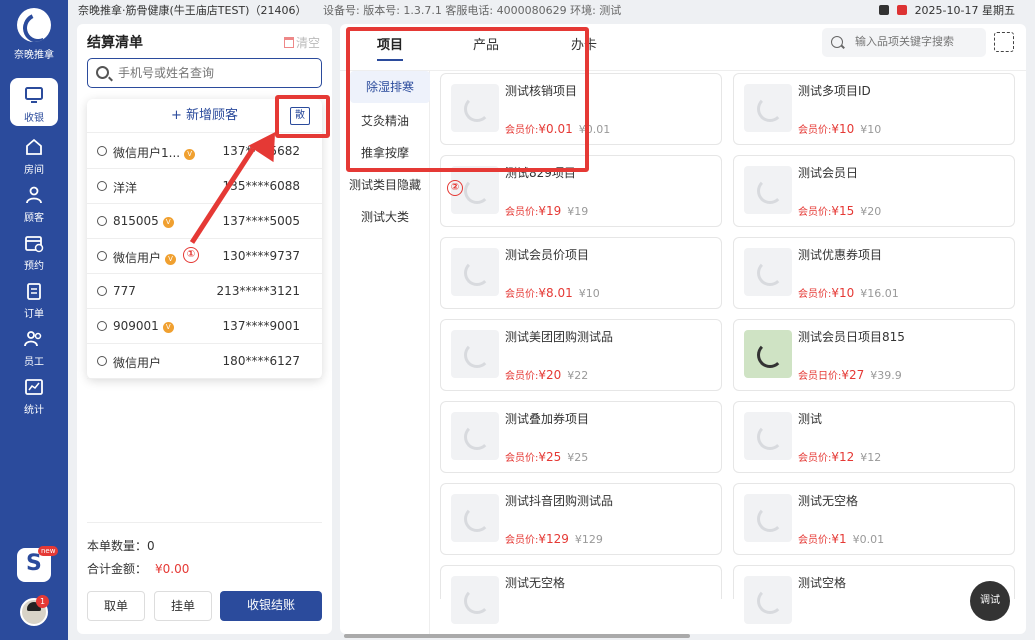  What do you see at coordinates (1004, 42) in the screenshot?
I see `scan-icon` at bounding box center [1004, 42].